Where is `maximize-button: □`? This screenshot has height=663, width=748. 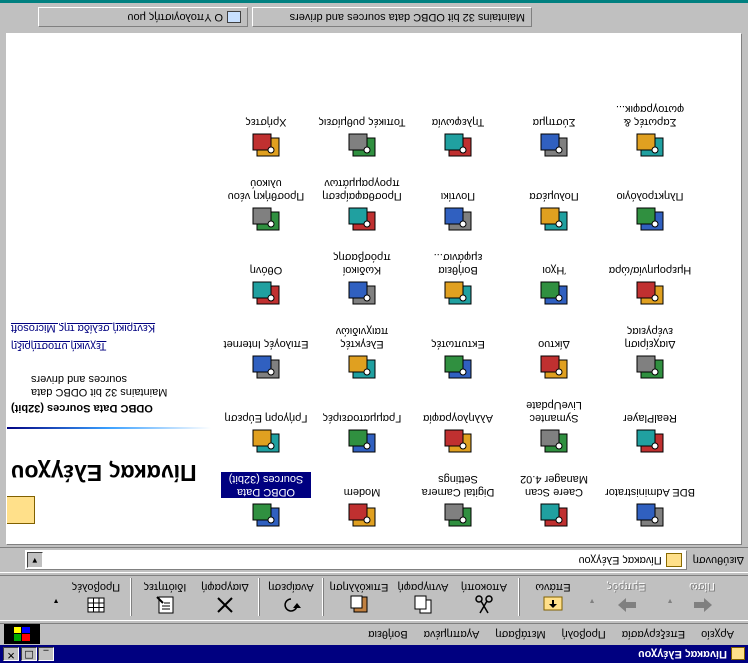
maximize-button: □ is located at coordinates (29, 654).